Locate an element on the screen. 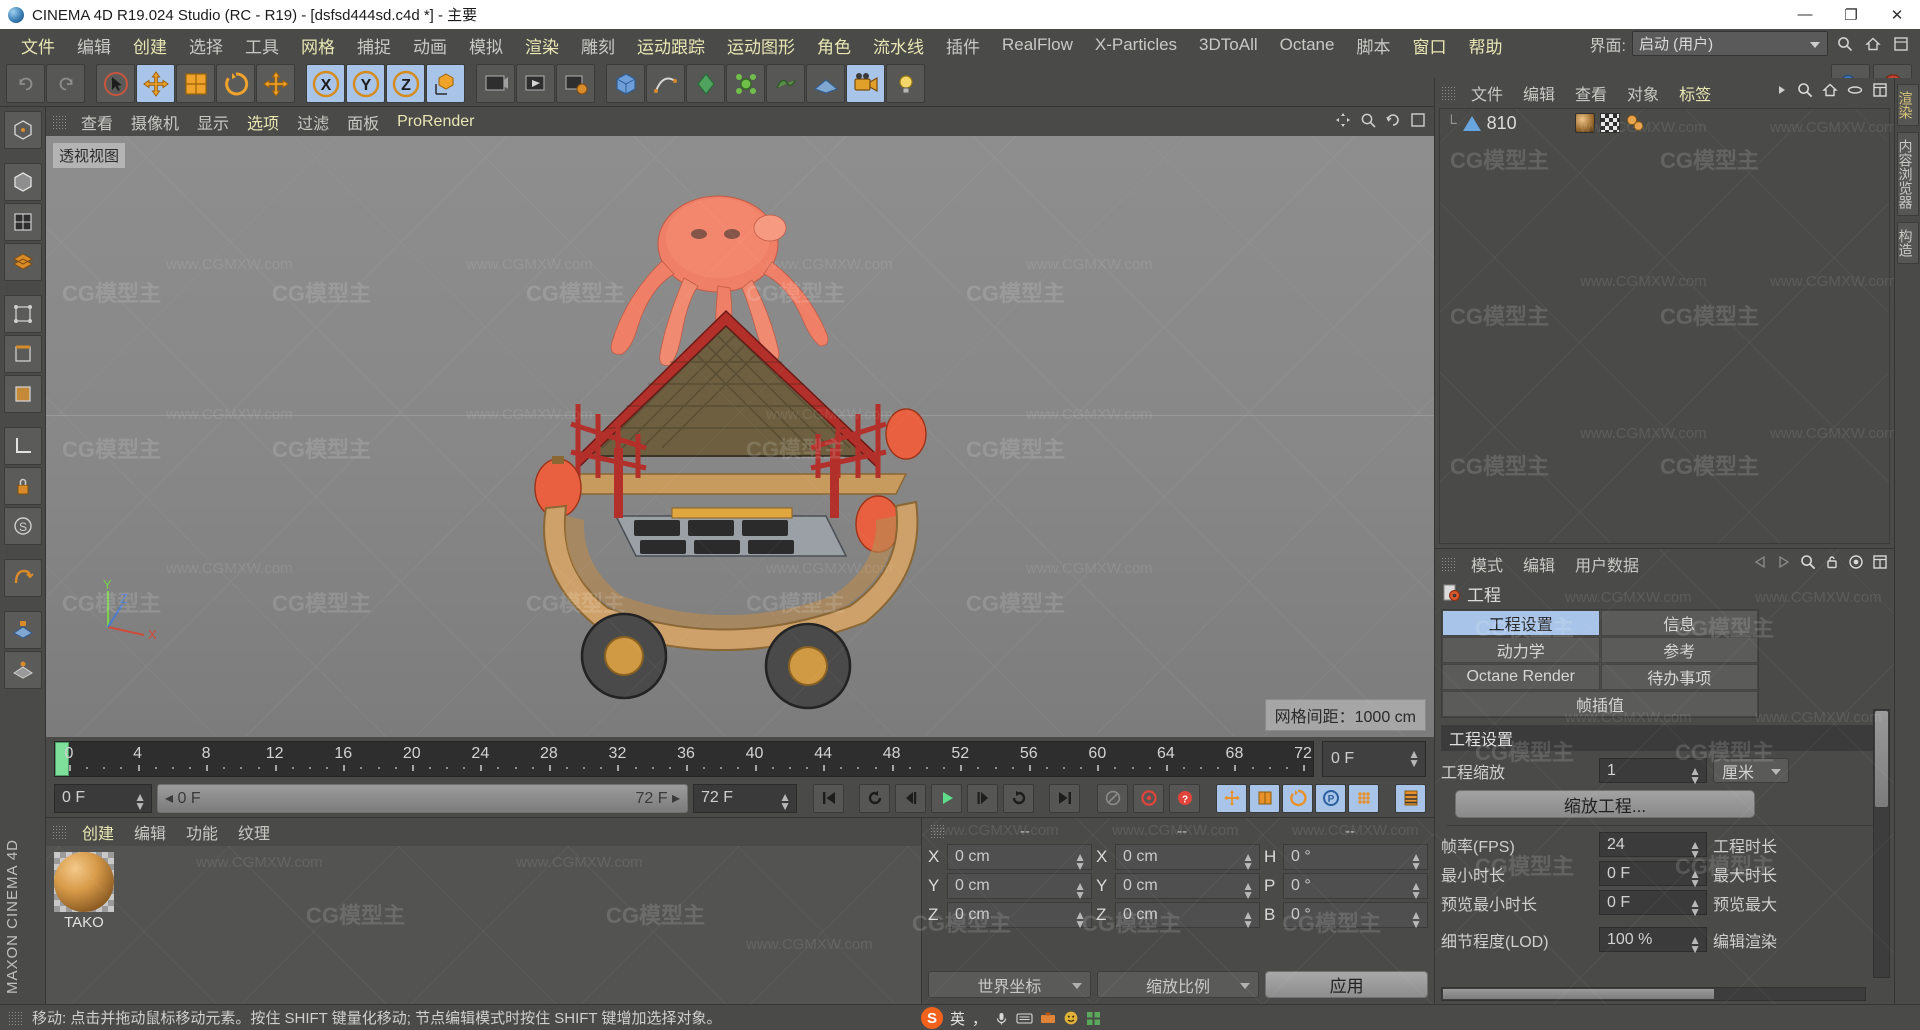  play-button is located at coordinates (946, 798).